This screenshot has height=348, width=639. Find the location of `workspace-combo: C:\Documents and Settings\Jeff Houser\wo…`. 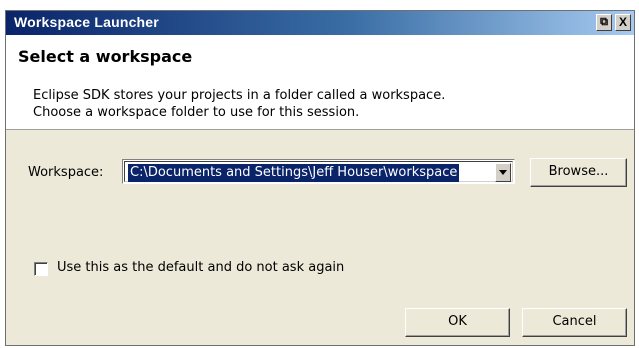

workspace-combo: C:\Documents and Settings\Jeff Houser\wo… is located at coordinates (318, 171).